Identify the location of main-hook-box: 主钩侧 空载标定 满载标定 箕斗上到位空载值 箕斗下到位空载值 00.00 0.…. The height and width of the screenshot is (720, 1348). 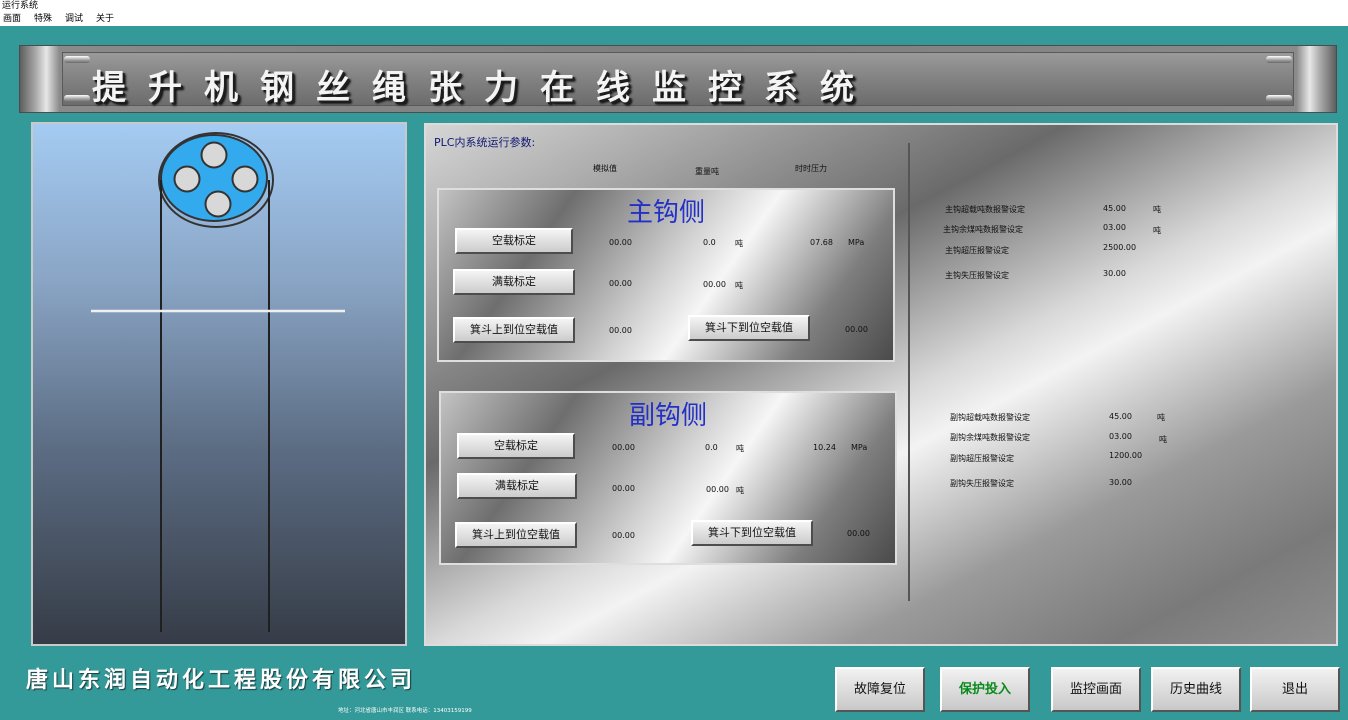
(666, 275).